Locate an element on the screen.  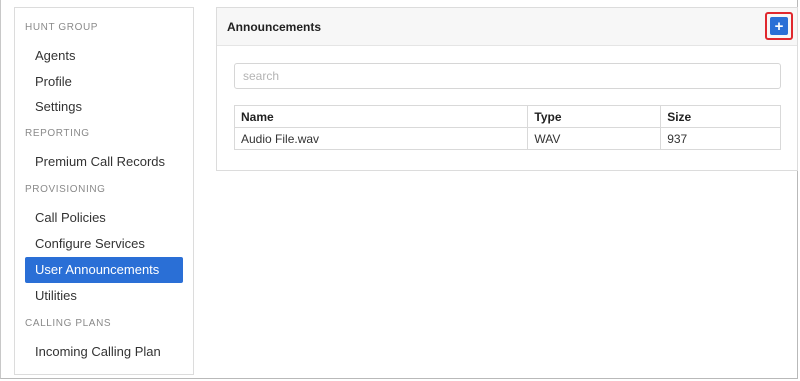
table-row: Audio File.wav WAV 937 is located at coordinates (507, 138).